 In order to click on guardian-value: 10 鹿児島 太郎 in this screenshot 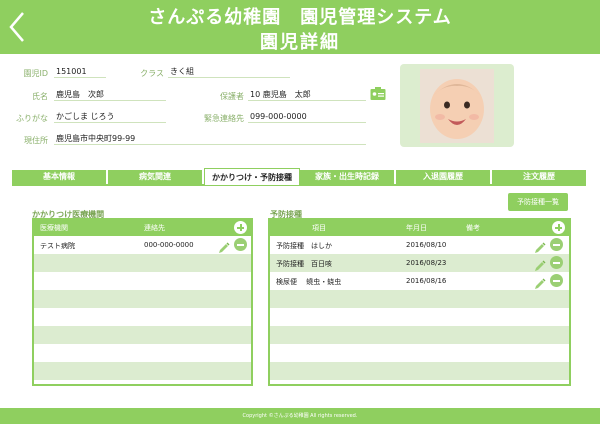, I will do `click(307, 95)`.